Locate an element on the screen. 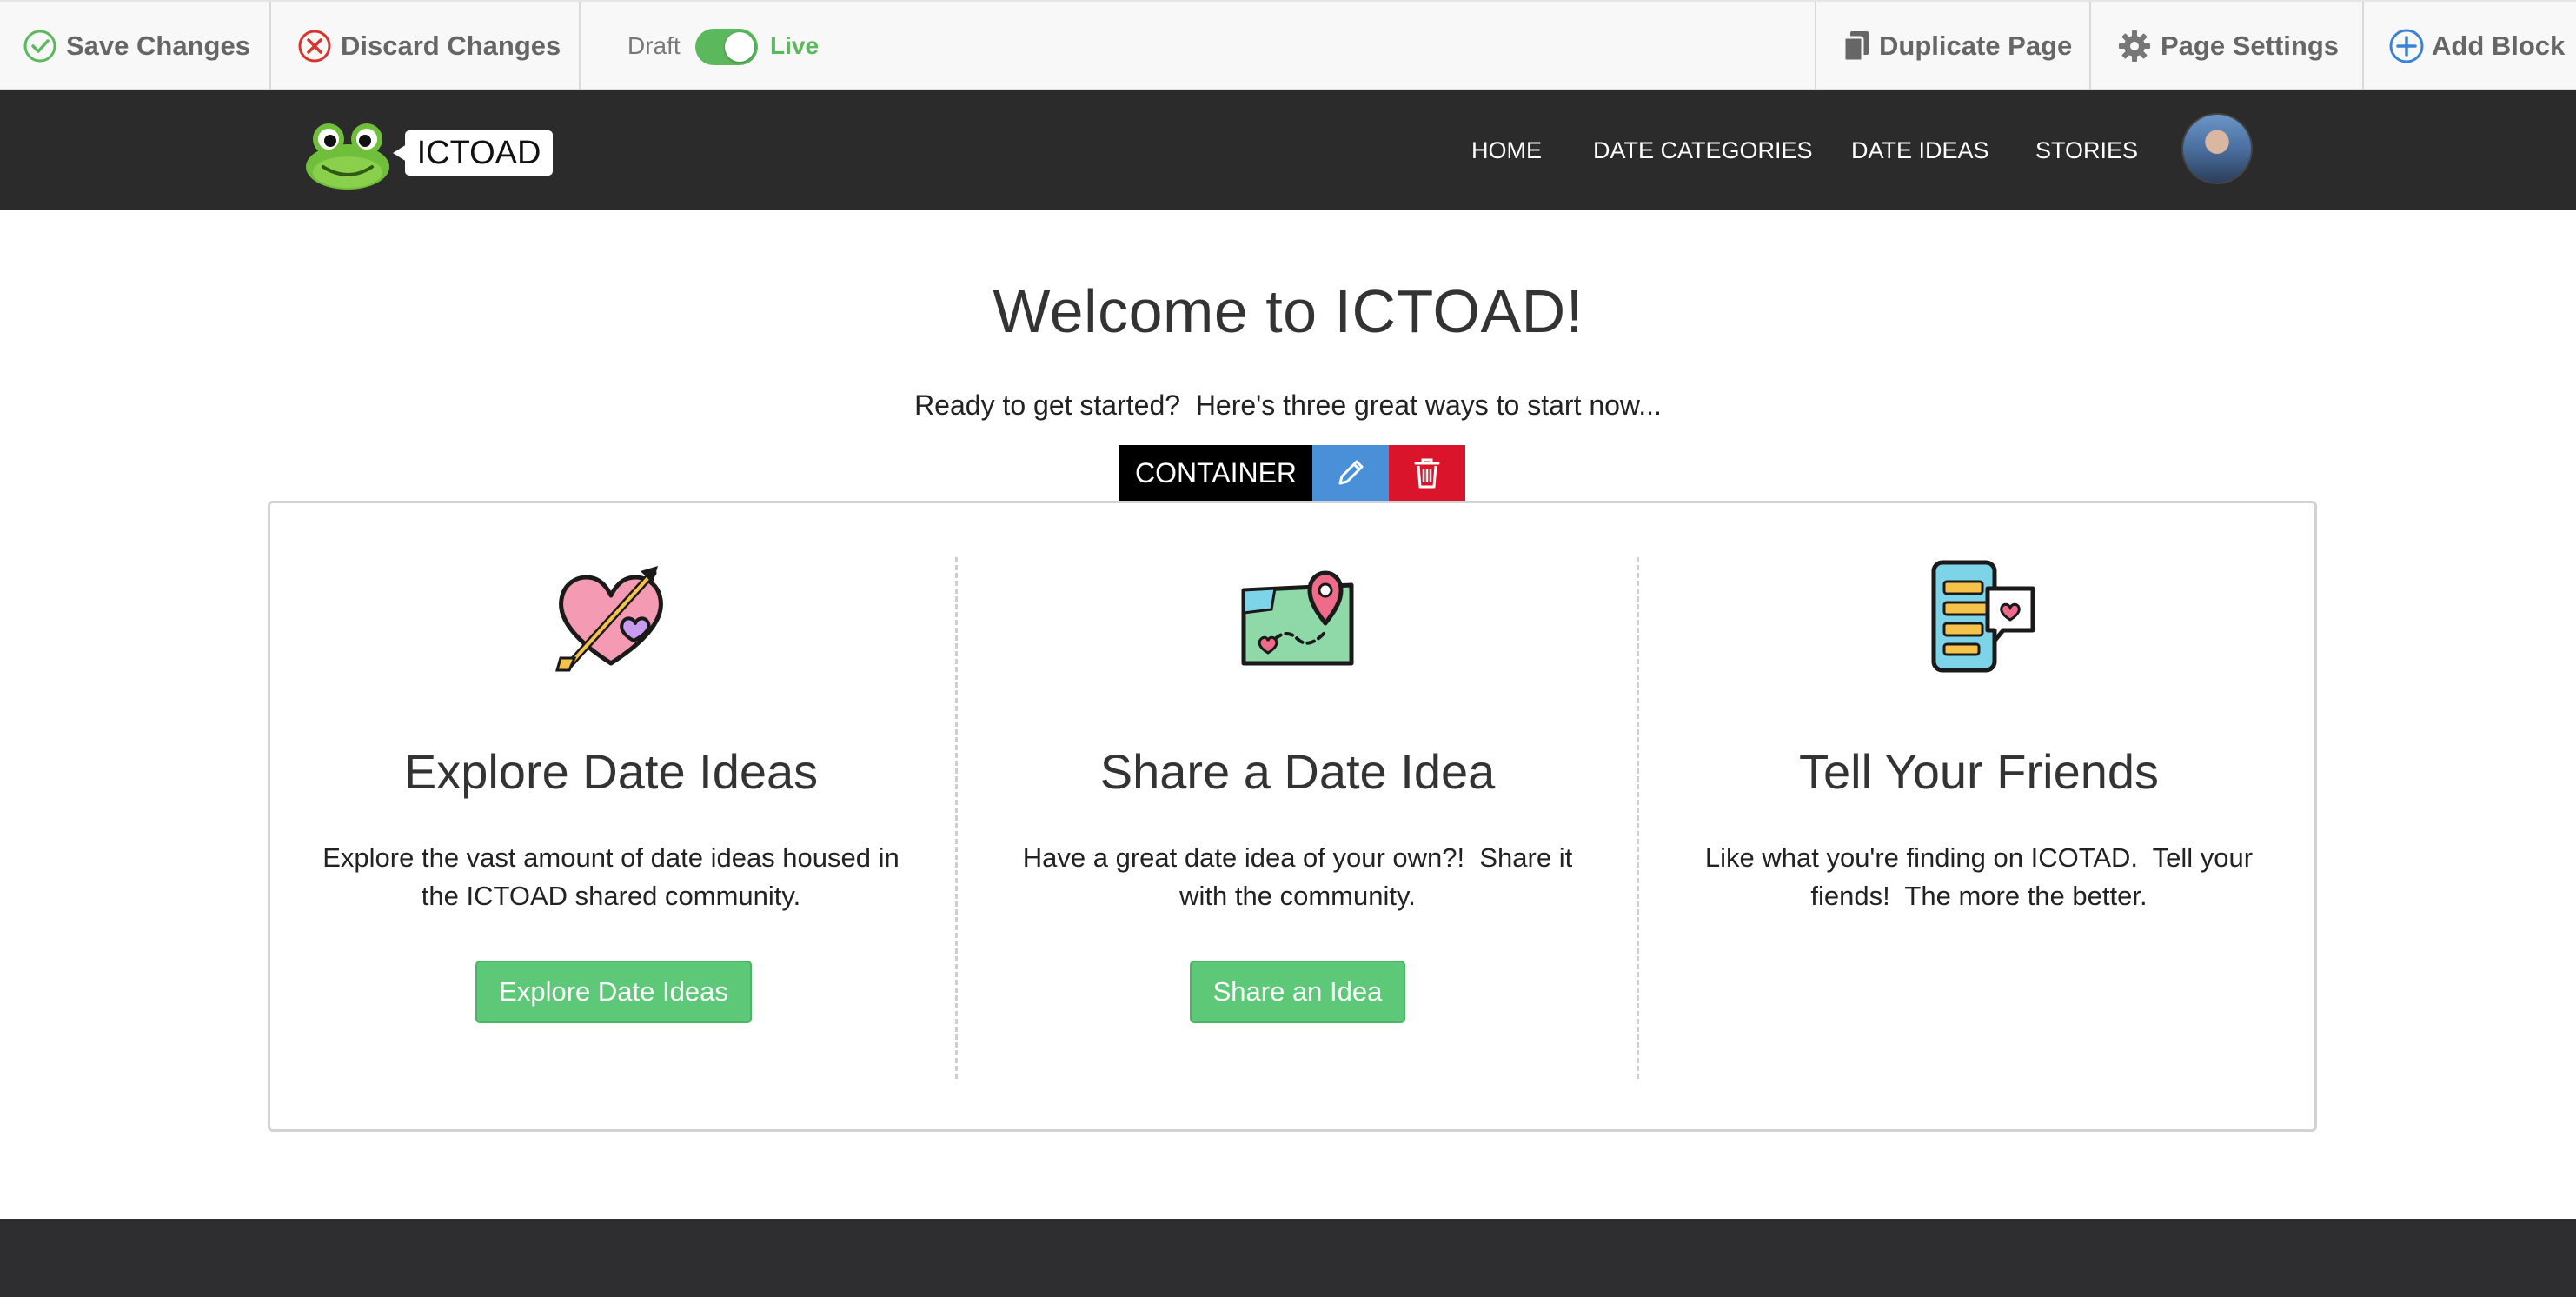 This screenshot has height=1297, width=2576. plus-circle-icon is located at coordinates (2406, 46).